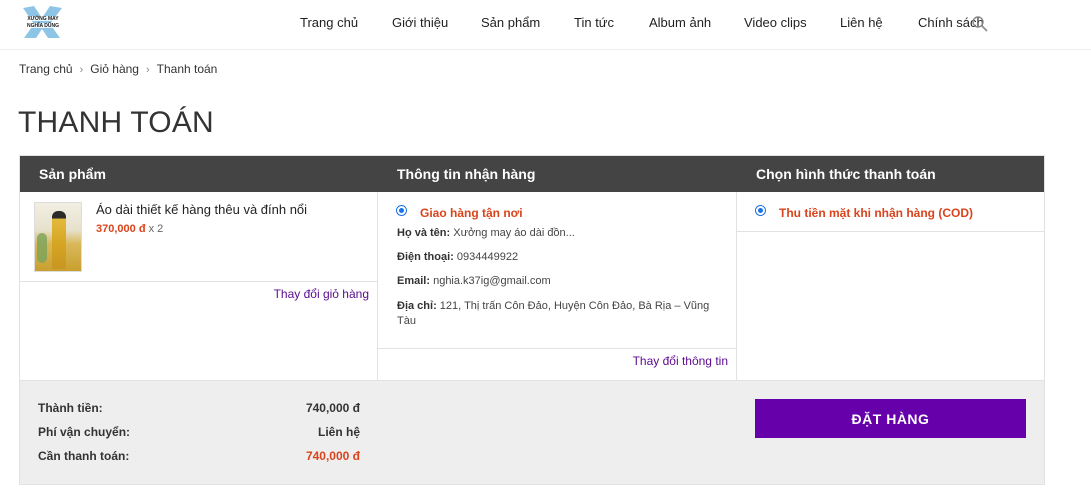  I want to click on breadcrumb-home: Trang chủ, so click(46, 69).